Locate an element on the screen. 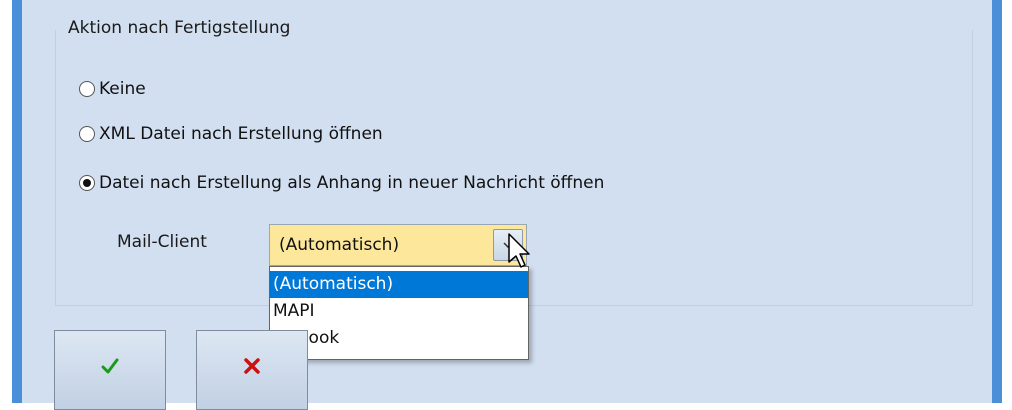  group-title: Aktion nach Fertigstellung is located at coordinates (179, 28).